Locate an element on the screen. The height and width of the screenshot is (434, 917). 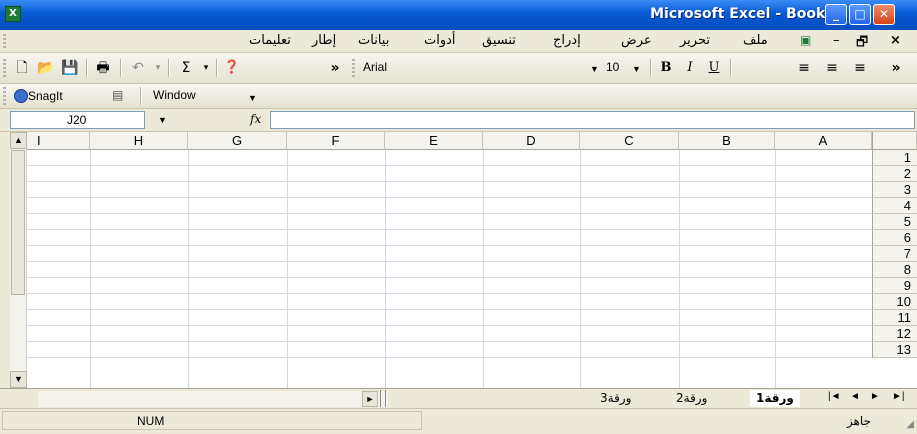
row-header-9: 9 is located at coordinates (894, 286).